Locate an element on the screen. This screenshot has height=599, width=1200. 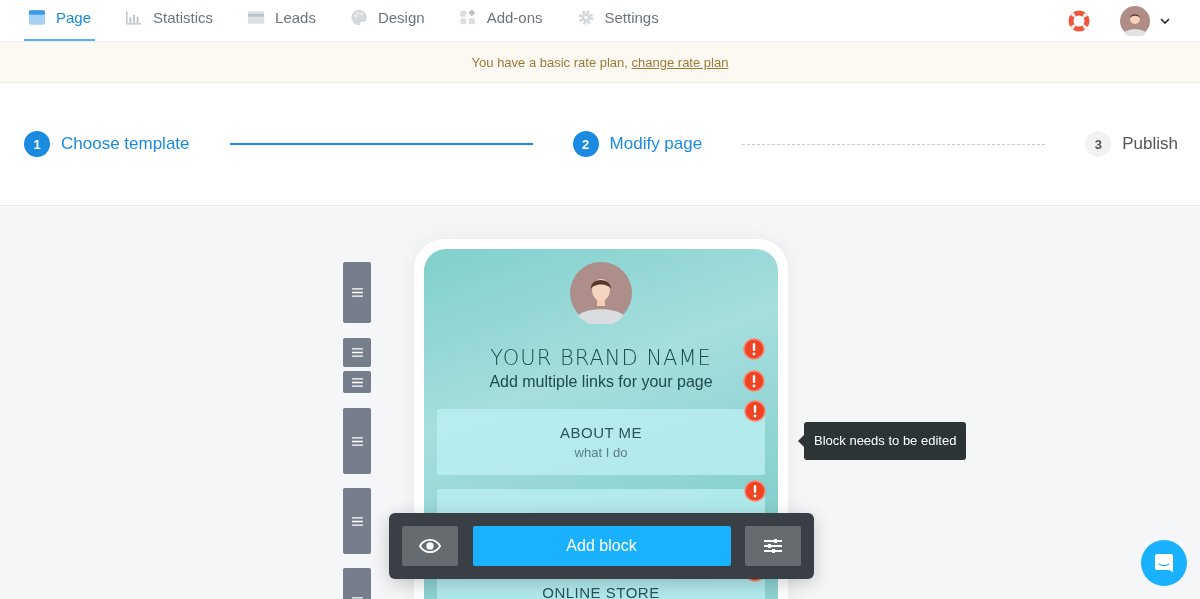
tooltip: Block needs to be edited is located at coordinates (885, 441).